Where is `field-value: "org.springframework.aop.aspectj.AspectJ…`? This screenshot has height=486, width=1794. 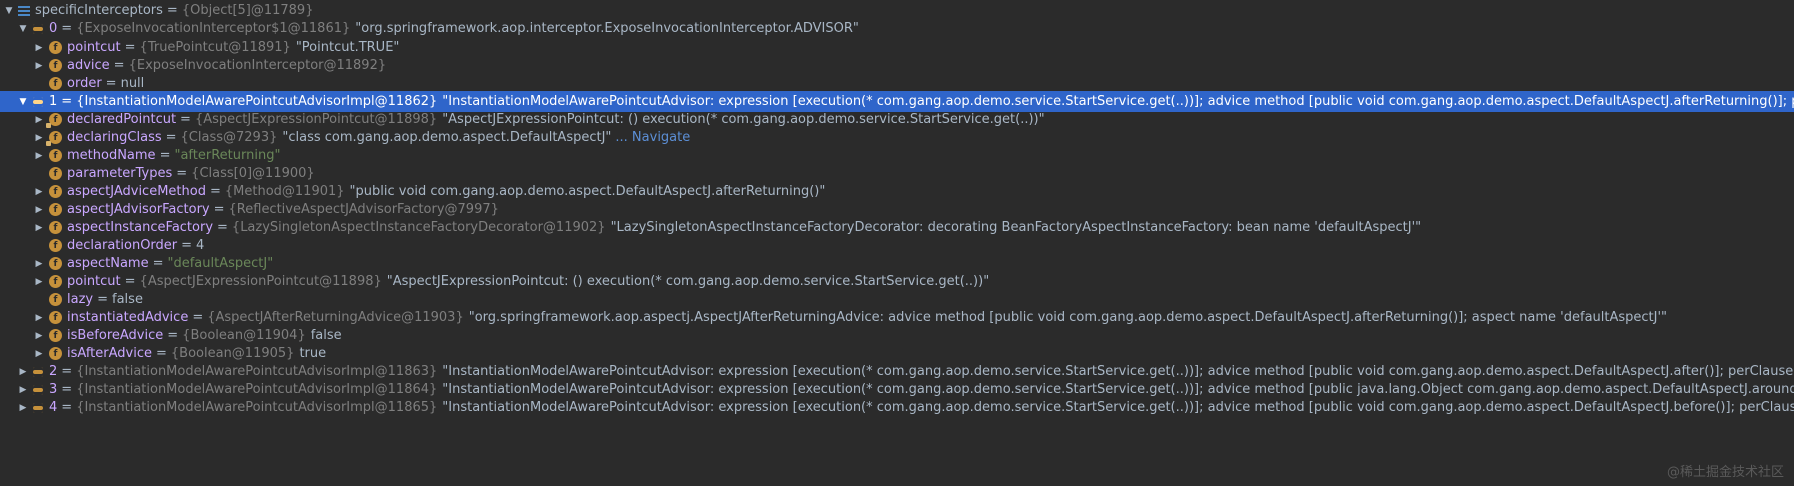 field-value: "org.springframework.aop.aspectj.AspectJ… is located at coordinates (1068, 317).